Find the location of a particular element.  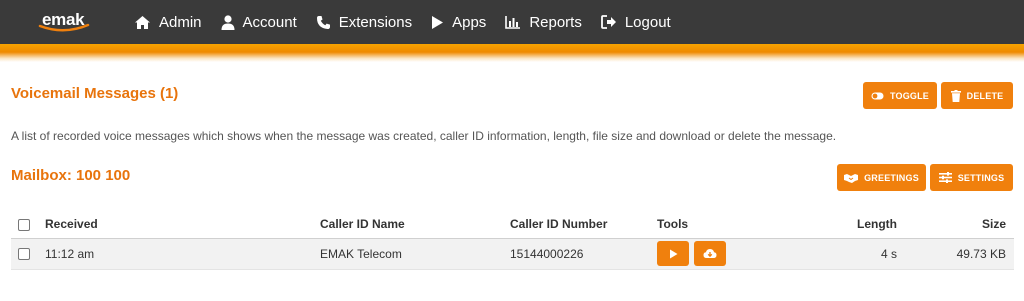

nav-extensions: Extensions is located at coordinates (364, 22).